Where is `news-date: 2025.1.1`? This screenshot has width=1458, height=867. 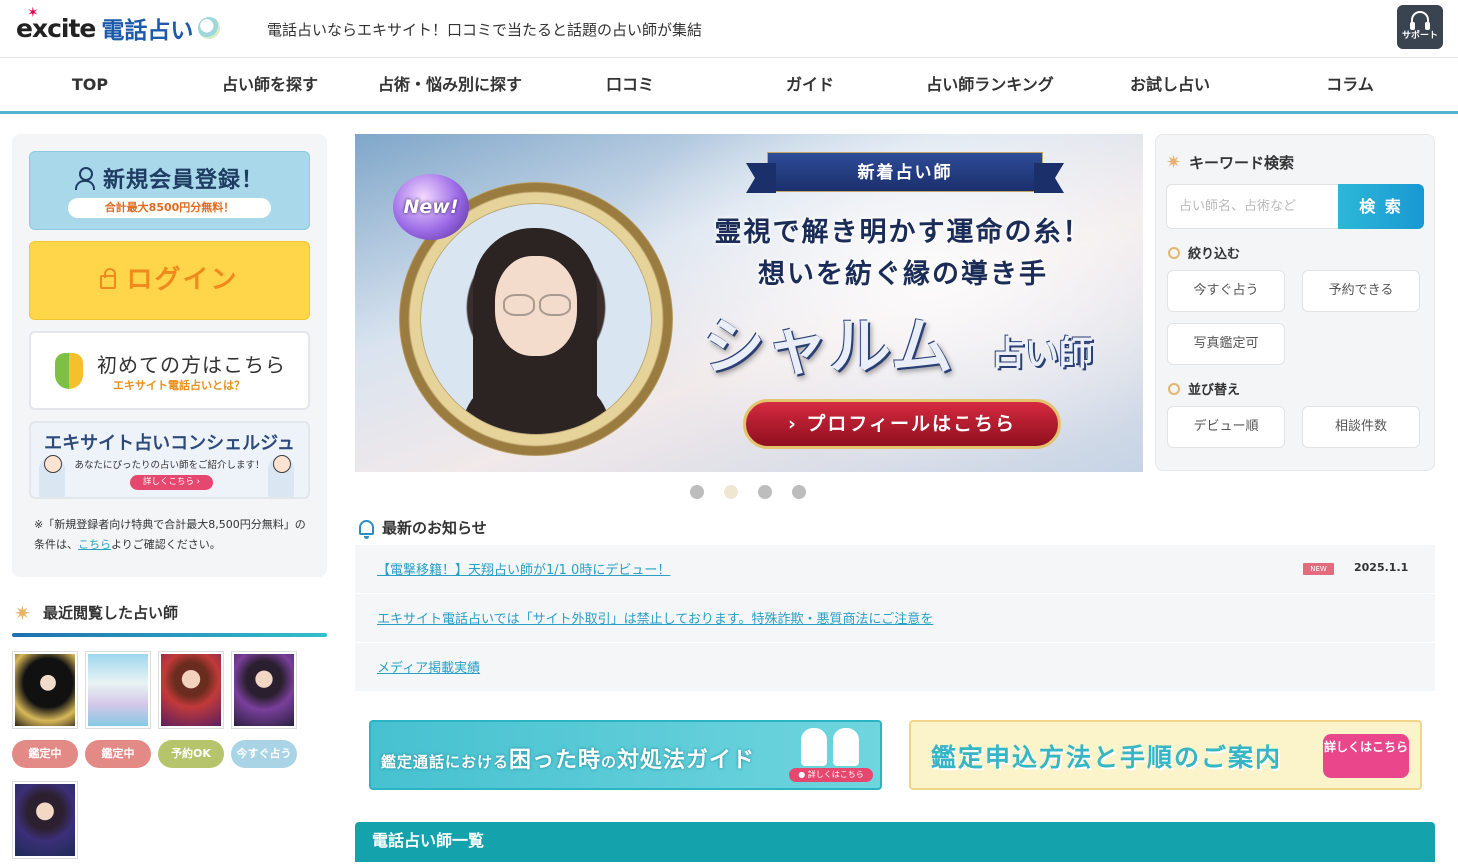
news-date: 2025.1.1 is located at coordinates (1381, 567).